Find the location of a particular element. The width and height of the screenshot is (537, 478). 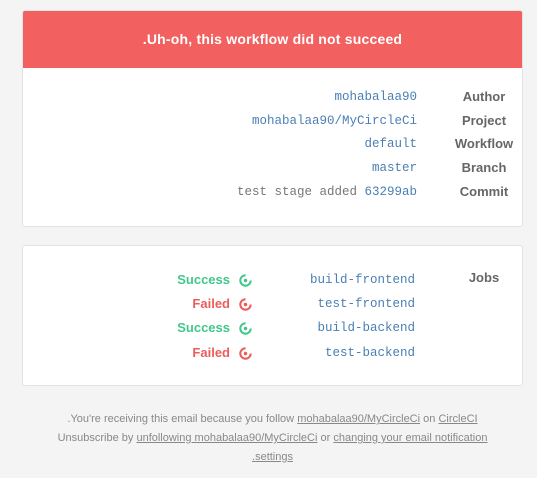

footer-on-text: on is located at coordinates (429, 419).